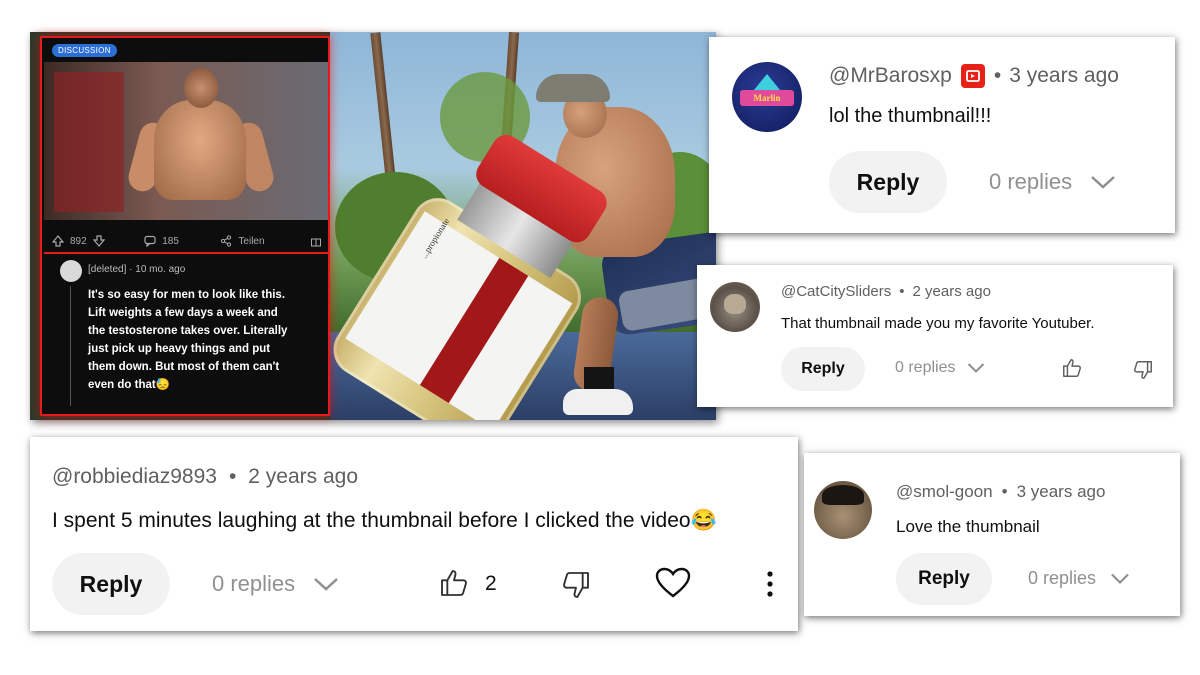 The height and width of the screenshot is (675, 1200). What do you see at coordinates (944, 492) in the screenshot?
I see `comment-handle: @smol-goon` at bounding box center [944, 492].